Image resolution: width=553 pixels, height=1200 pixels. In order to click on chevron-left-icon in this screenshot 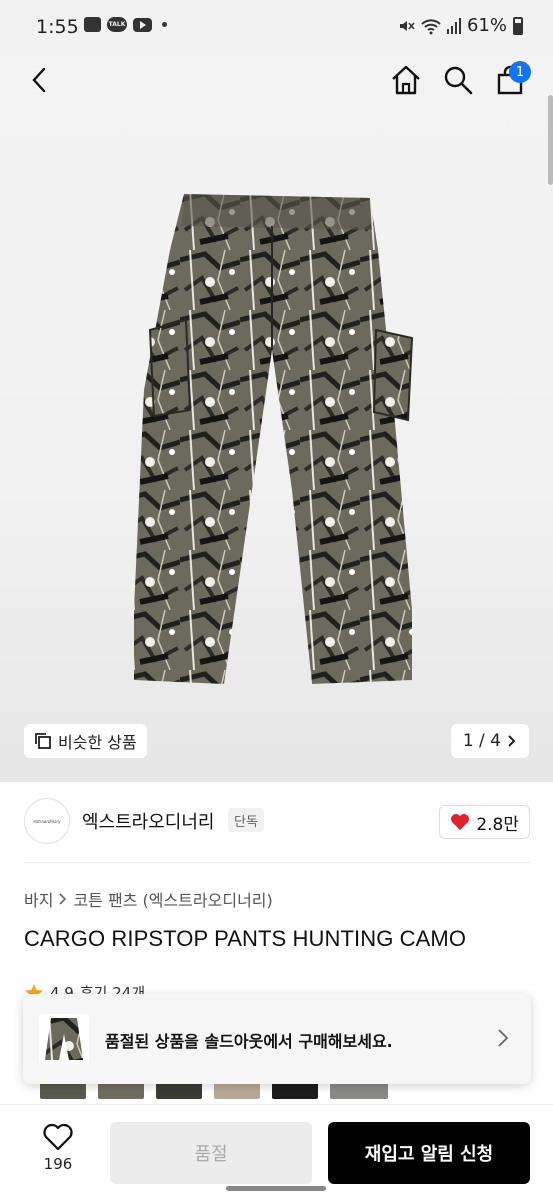, I will do `click(39, 80)`.